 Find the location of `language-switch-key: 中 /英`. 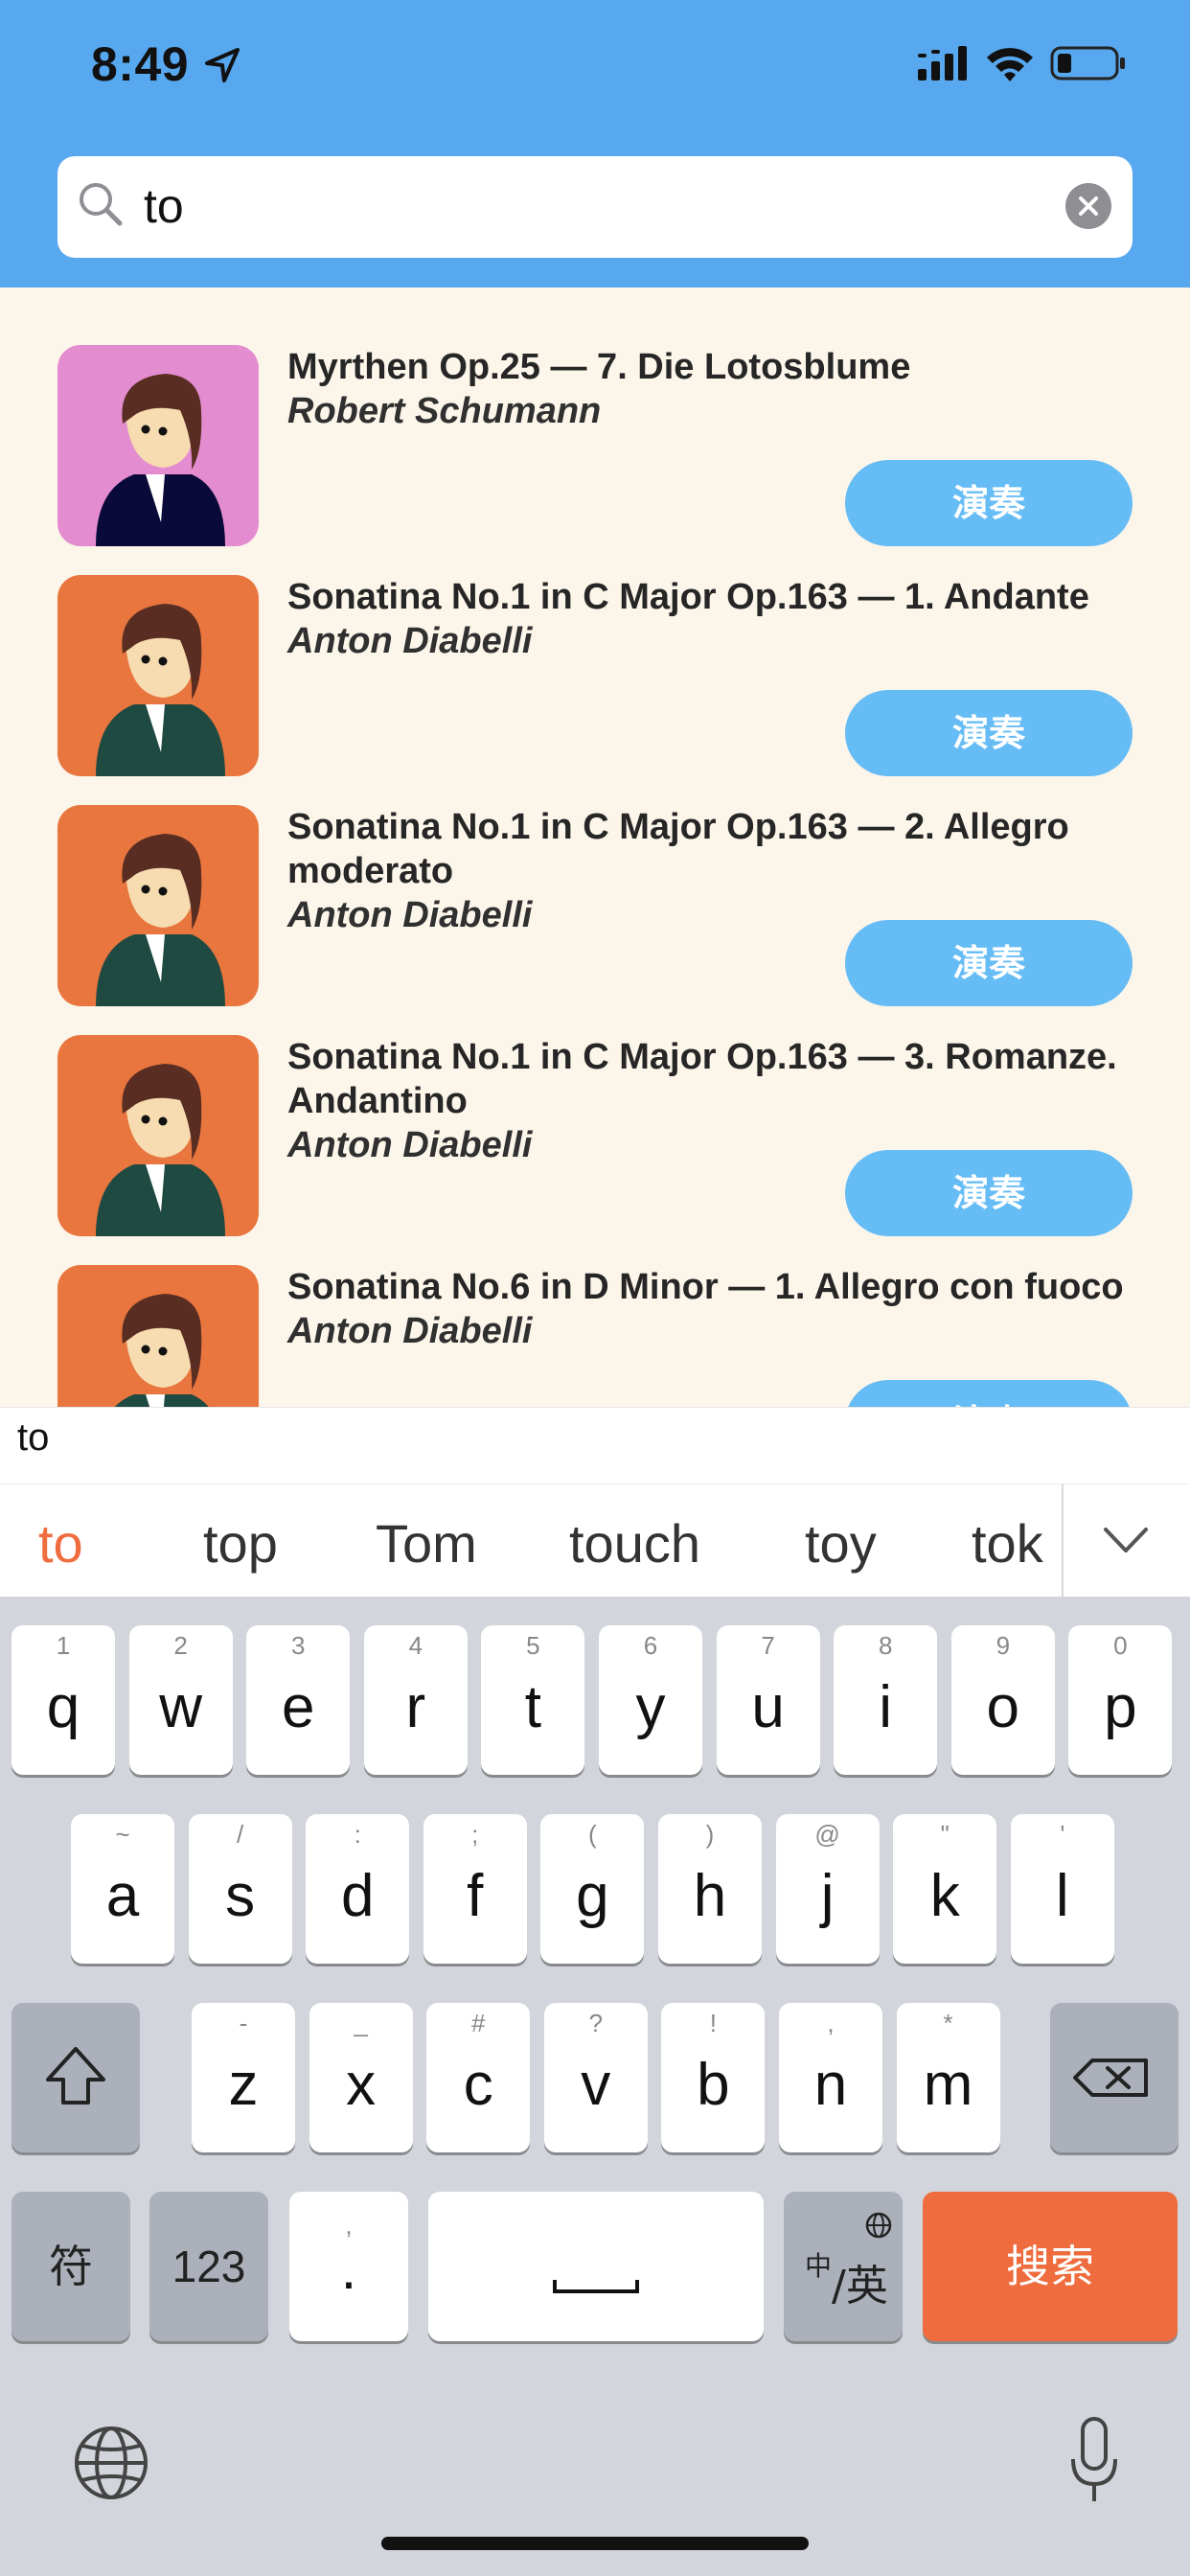

language-switch-key: 中 /英 is located at coordinates (843, 2266).